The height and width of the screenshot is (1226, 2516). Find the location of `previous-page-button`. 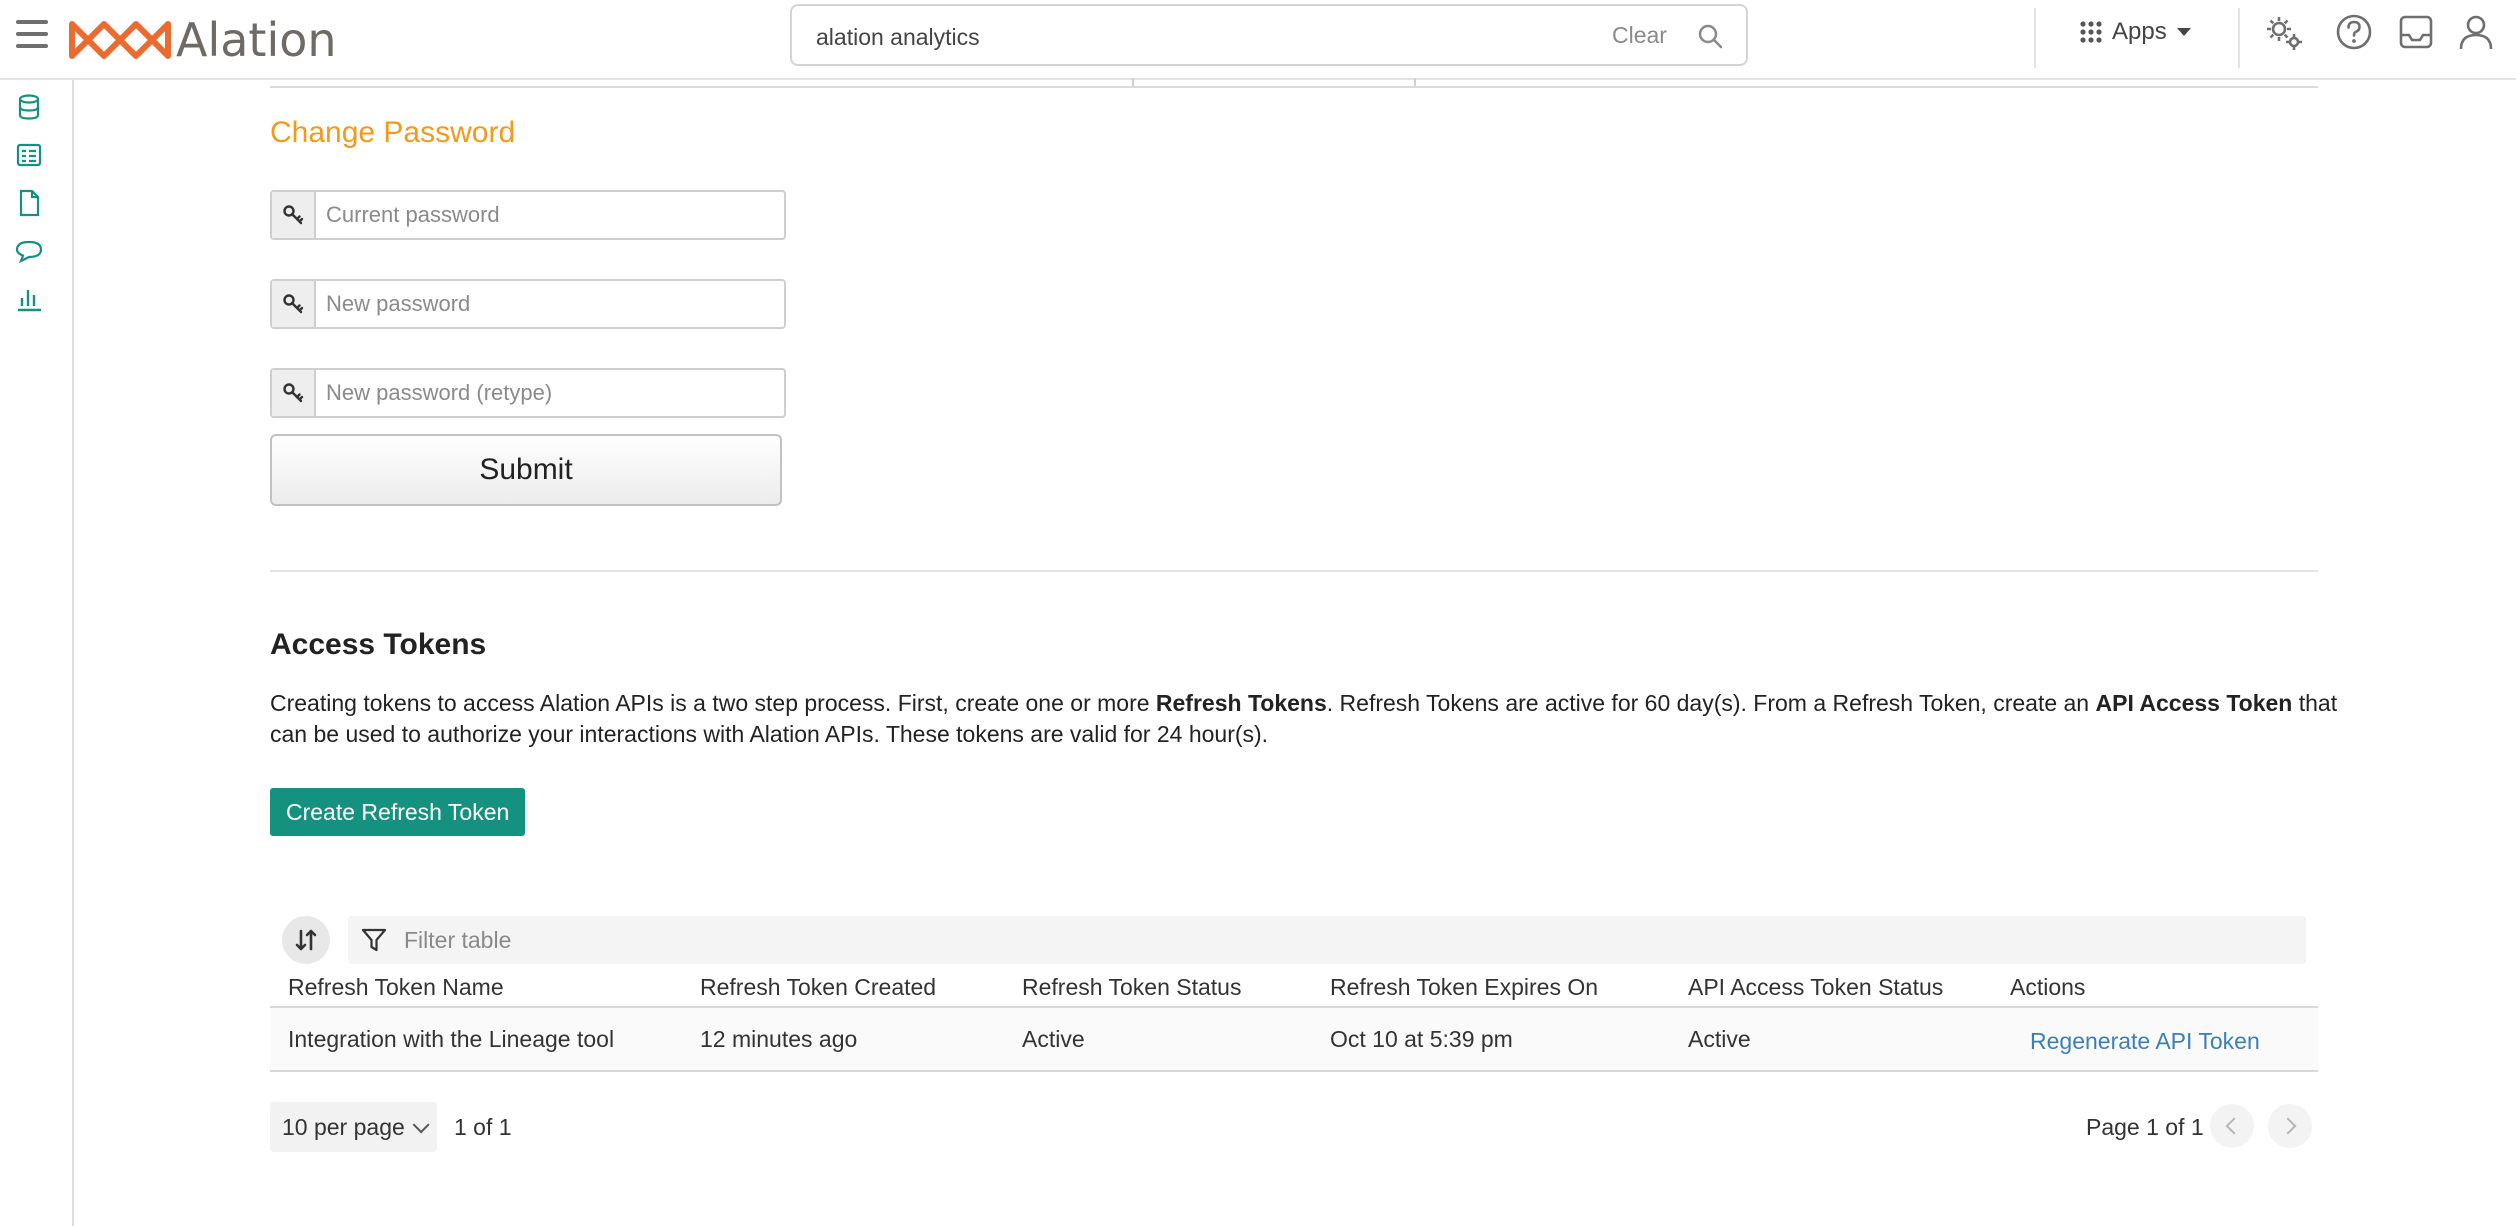

previous-page-button is located at coordinates (2232, 1126).